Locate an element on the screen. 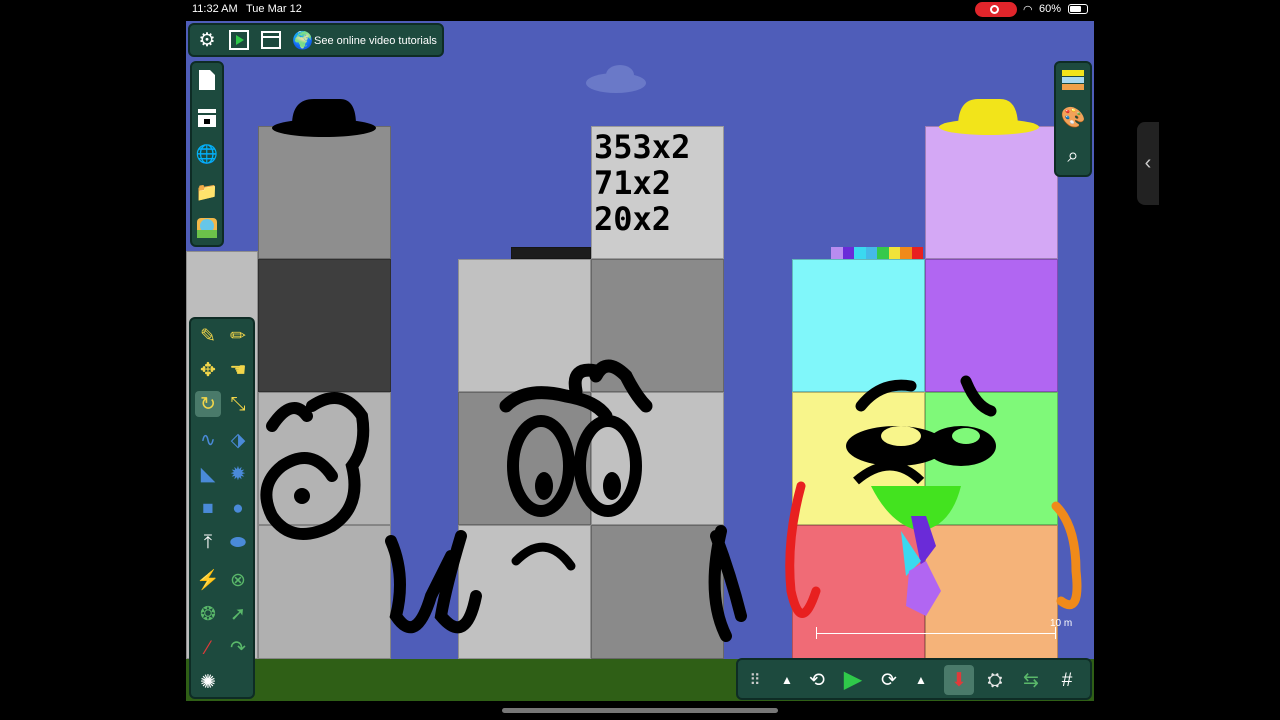  right-toolbar: 🎨 ⌕ is located at coordinates (1073, 119).